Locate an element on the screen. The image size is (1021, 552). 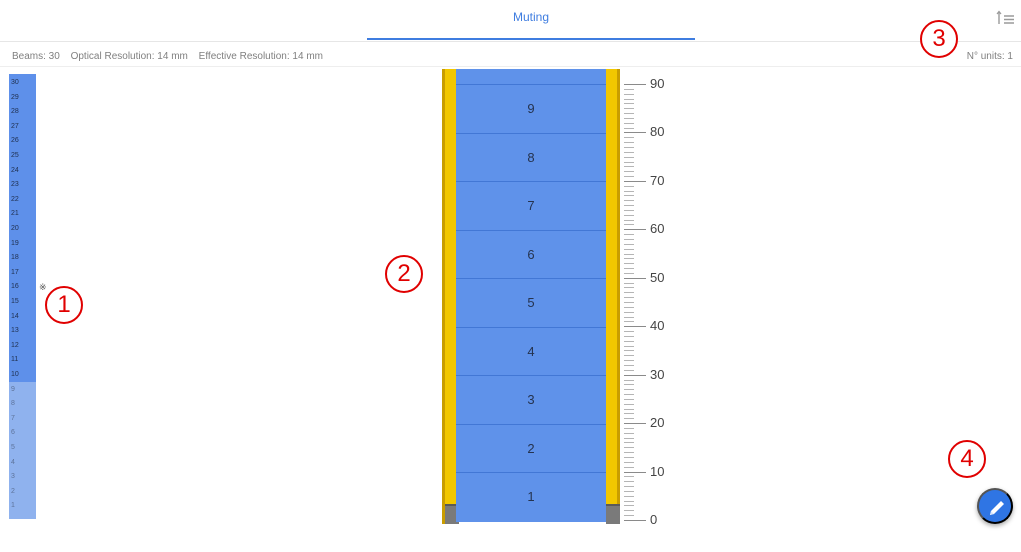
beam-label: 3 is located at coordinates (13, 477).